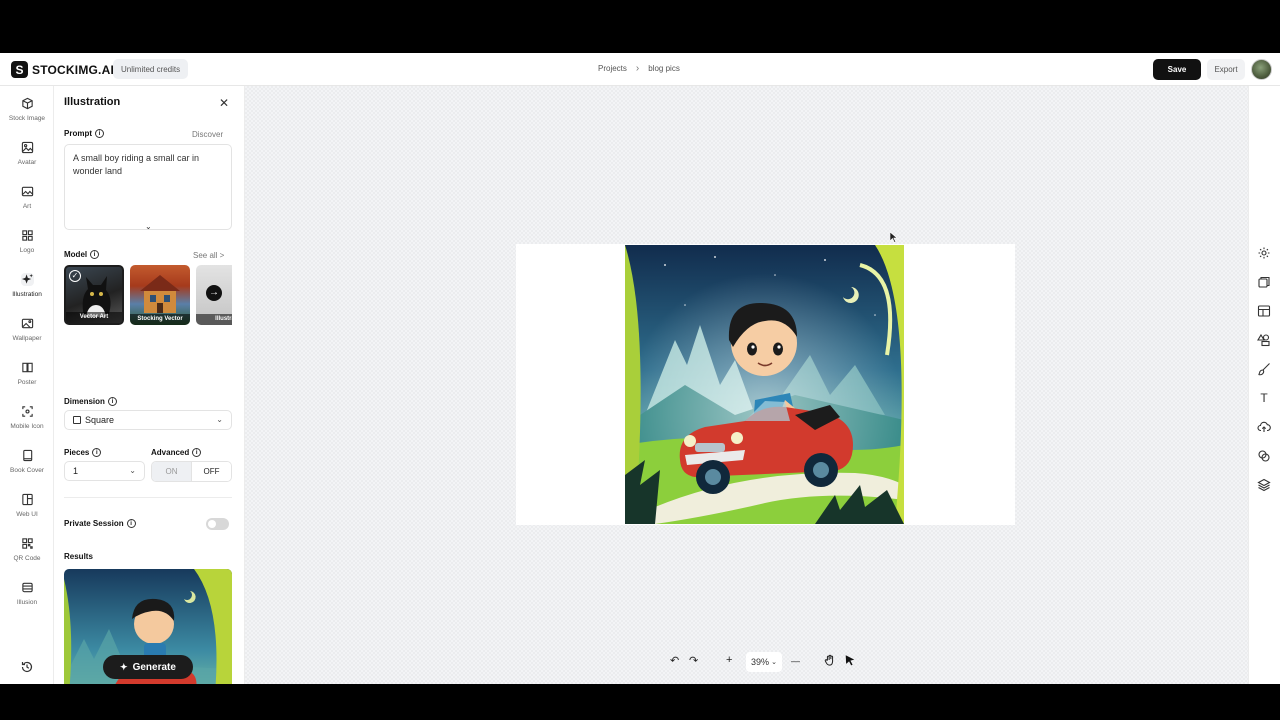 The image size is (1280, 720). I want to click on rail-label: Poster, so click(27, 382).